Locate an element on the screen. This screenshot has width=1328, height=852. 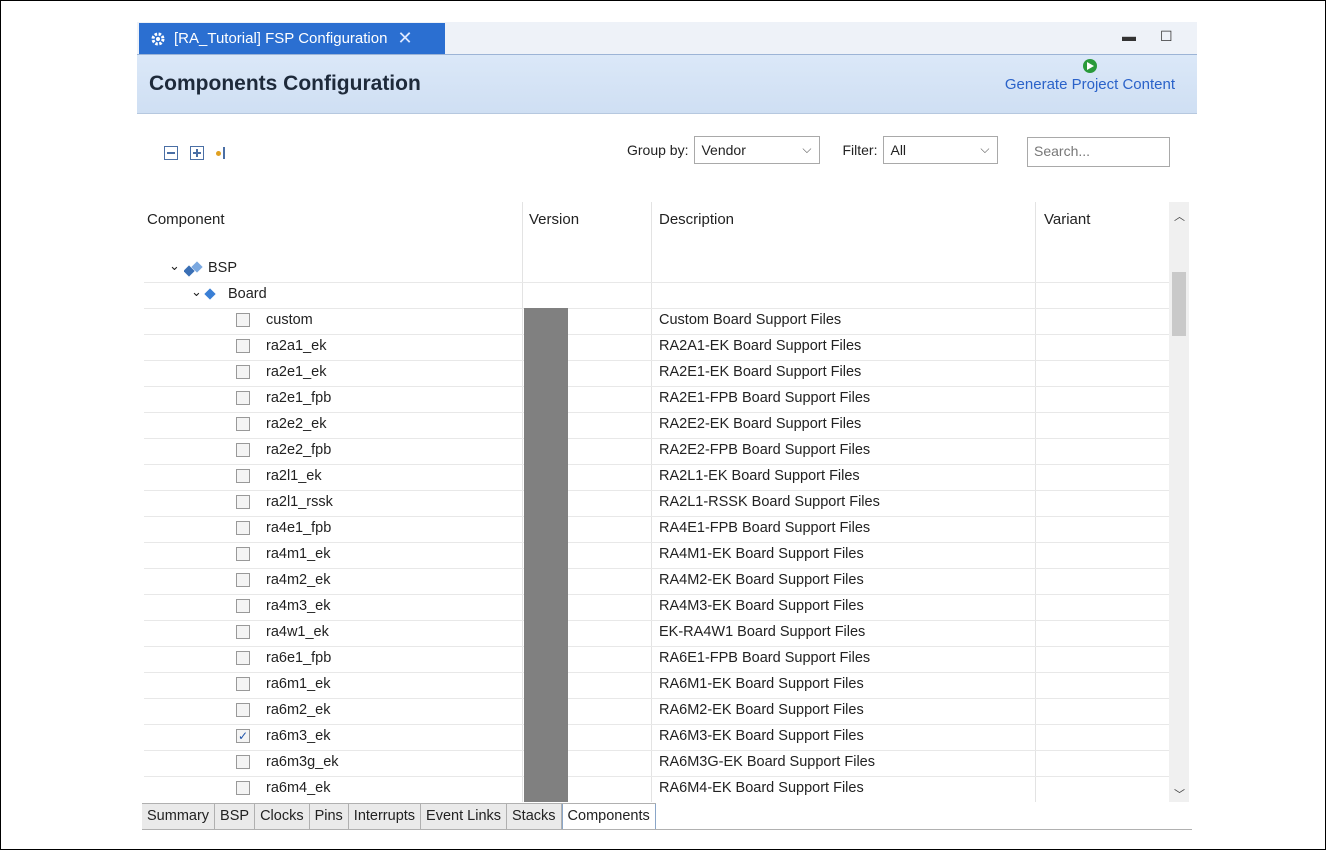
board-description: RA4E1-FPB Board Support Files is located at coordinates (765, 528).